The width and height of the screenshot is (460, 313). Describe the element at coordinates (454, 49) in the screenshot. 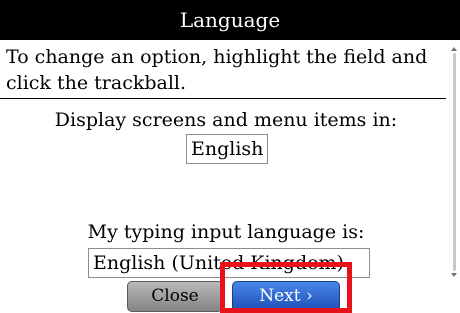

I see `scroll-up-arrow-icon` at that location.